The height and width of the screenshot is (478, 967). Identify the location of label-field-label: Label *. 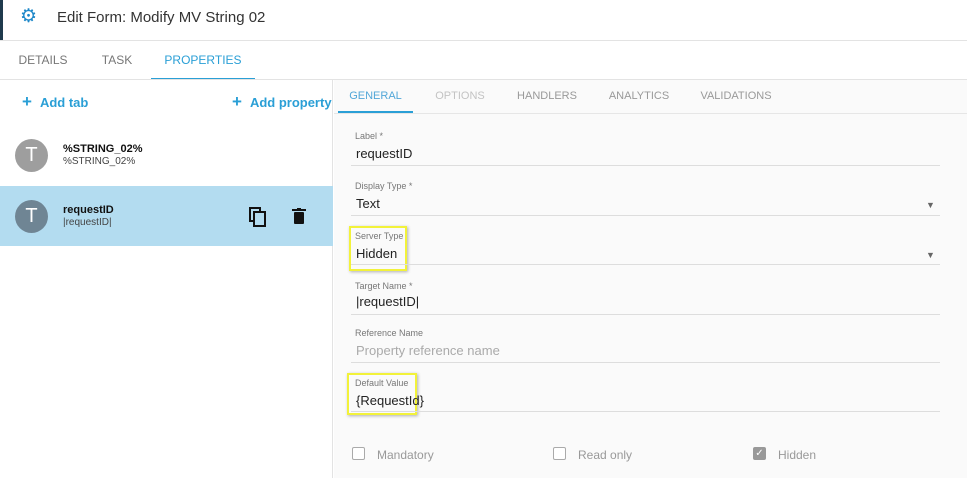
(369, 136).